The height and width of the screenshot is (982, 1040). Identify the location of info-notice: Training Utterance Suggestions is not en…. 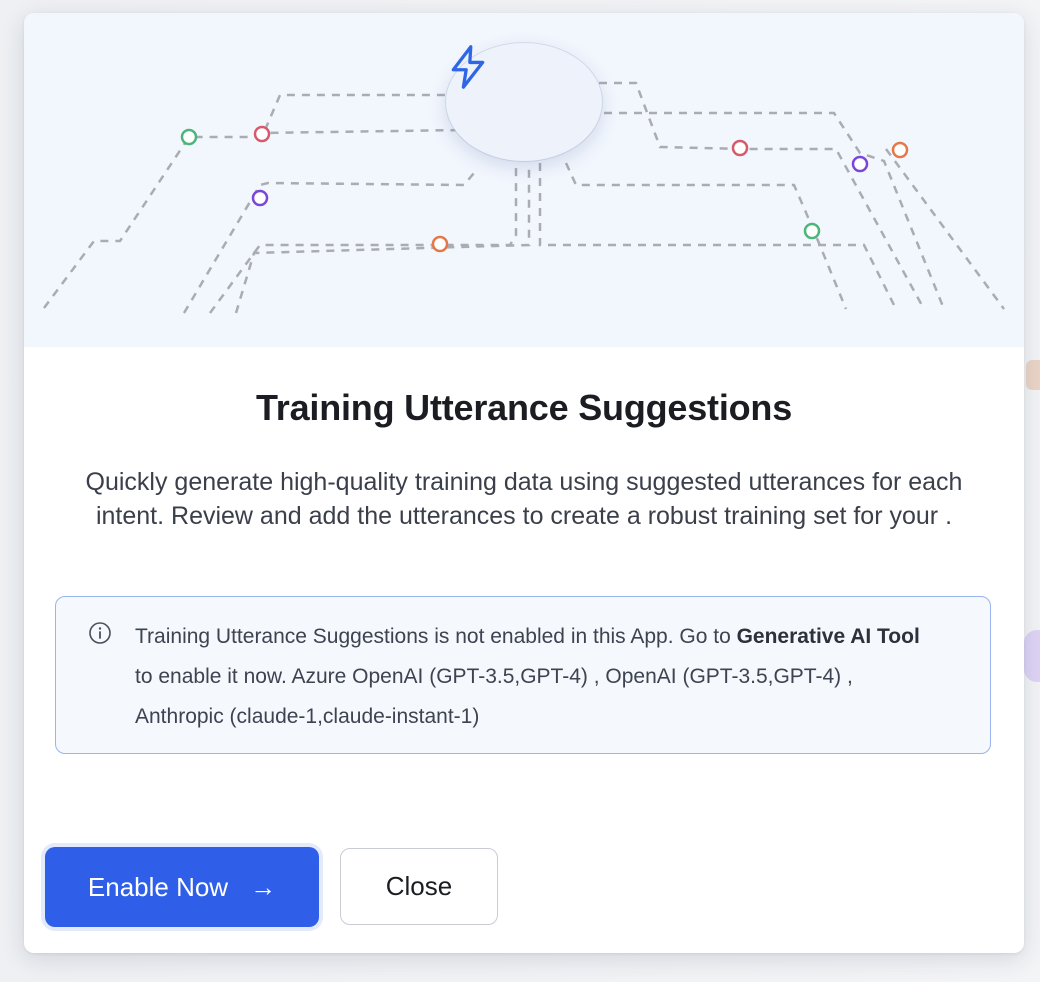
(523, 675).